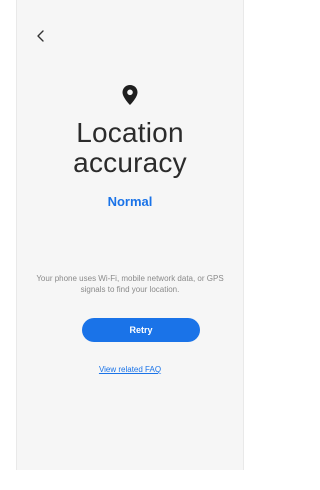  I want to click on retry-button: Retry, so click(141, 330).